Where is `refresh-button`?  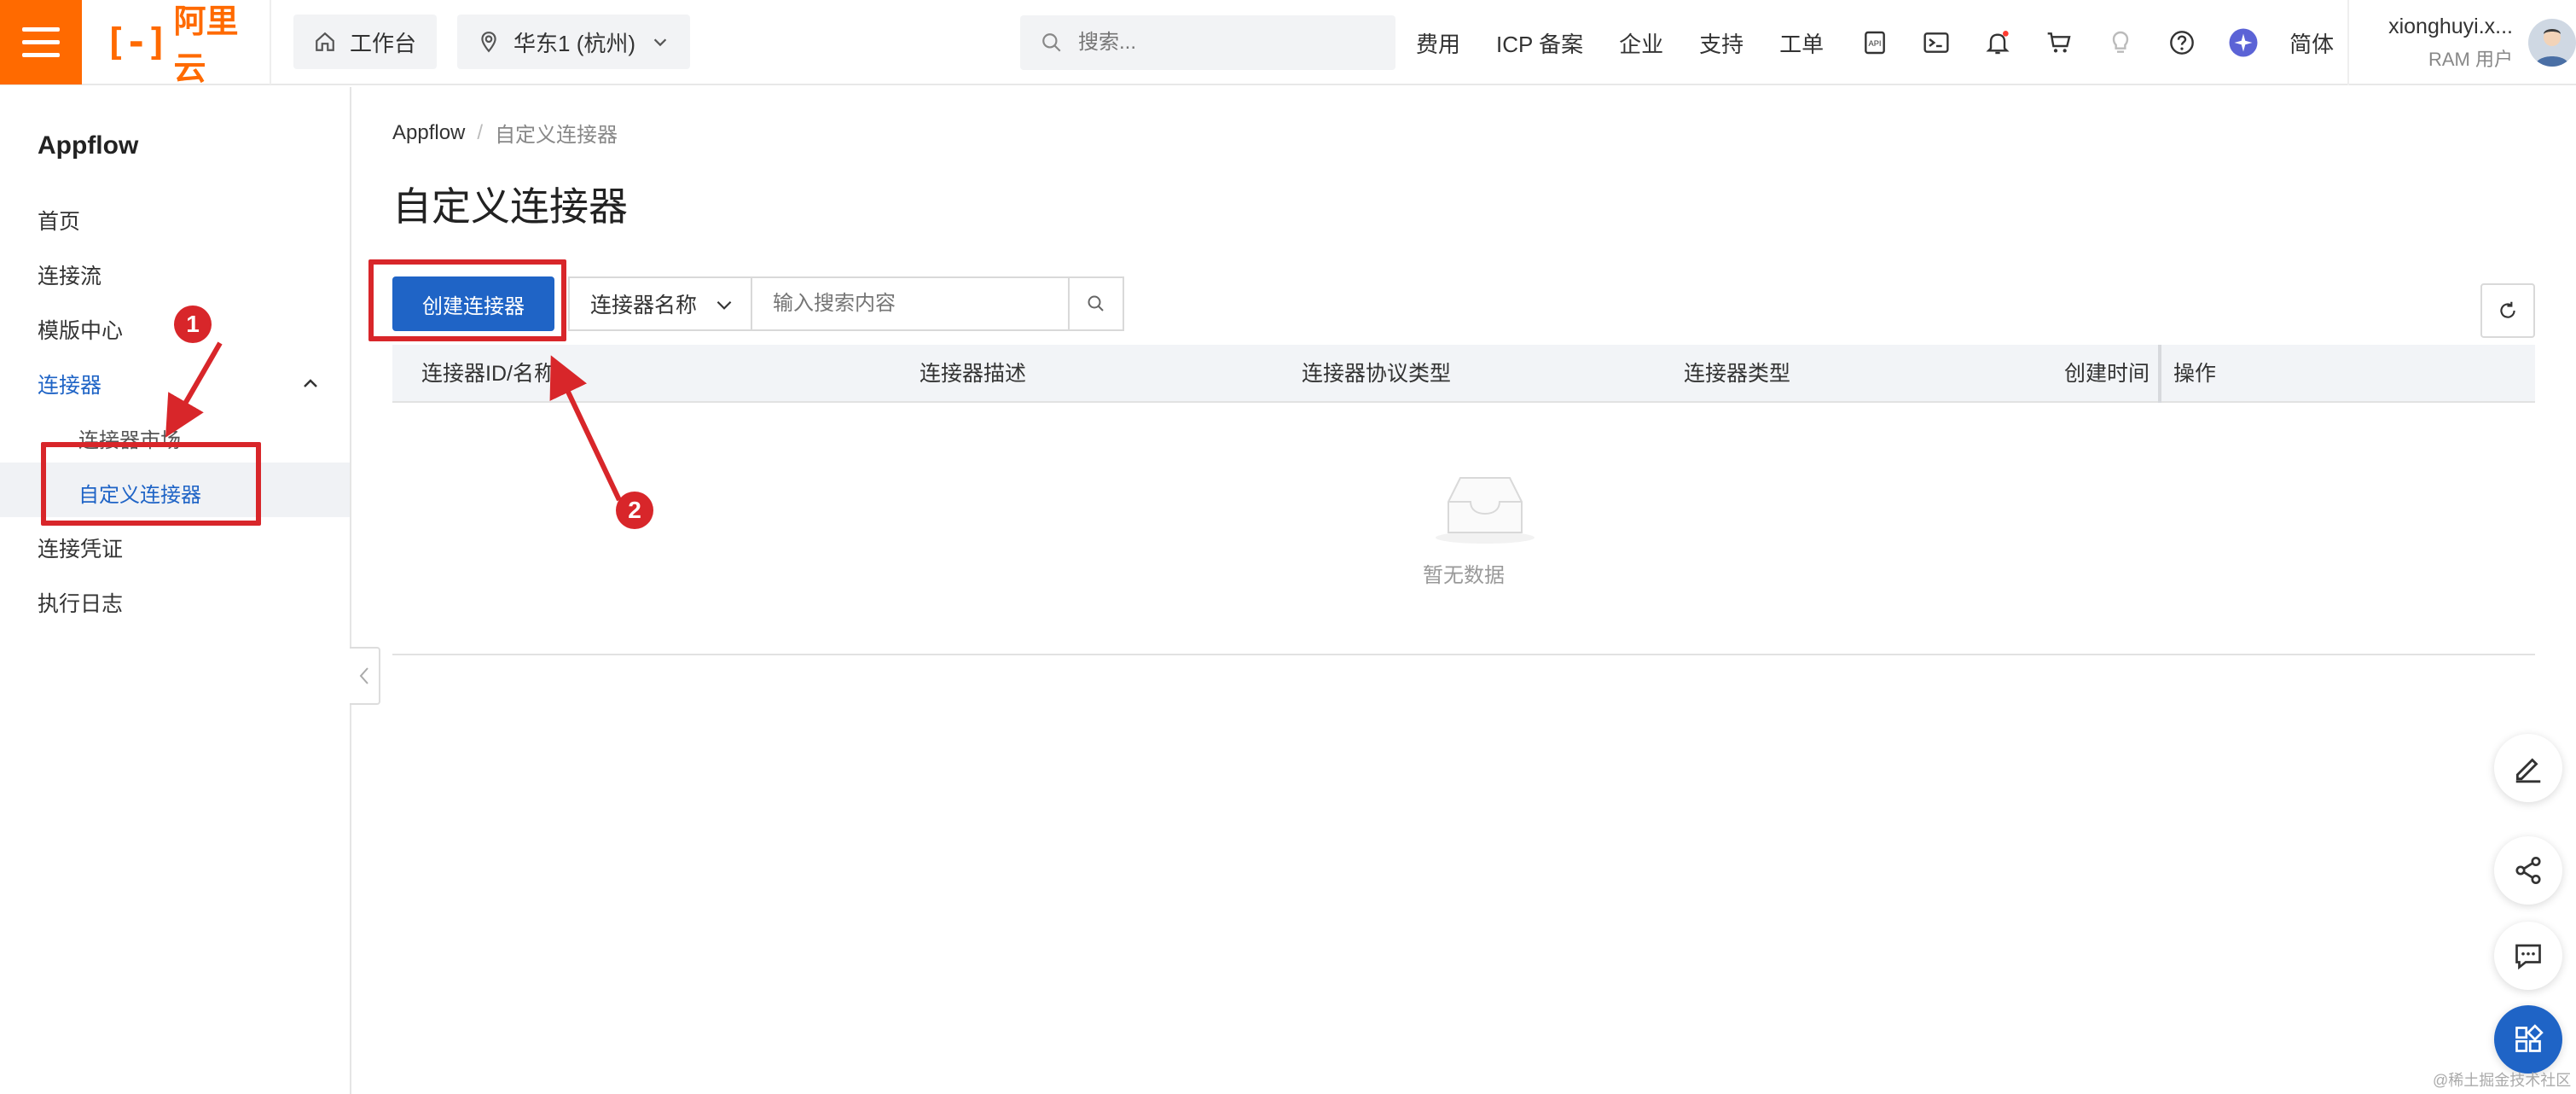
refresh-button is located at coordinates (2507, 310).